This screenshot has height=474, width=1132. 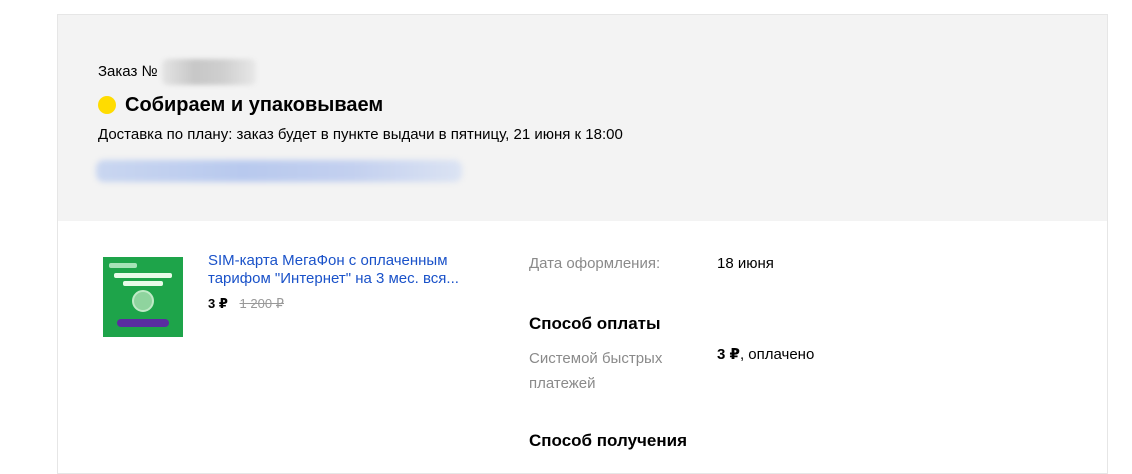 I want to click on order-id-redacted, so click(x=208, y=72).